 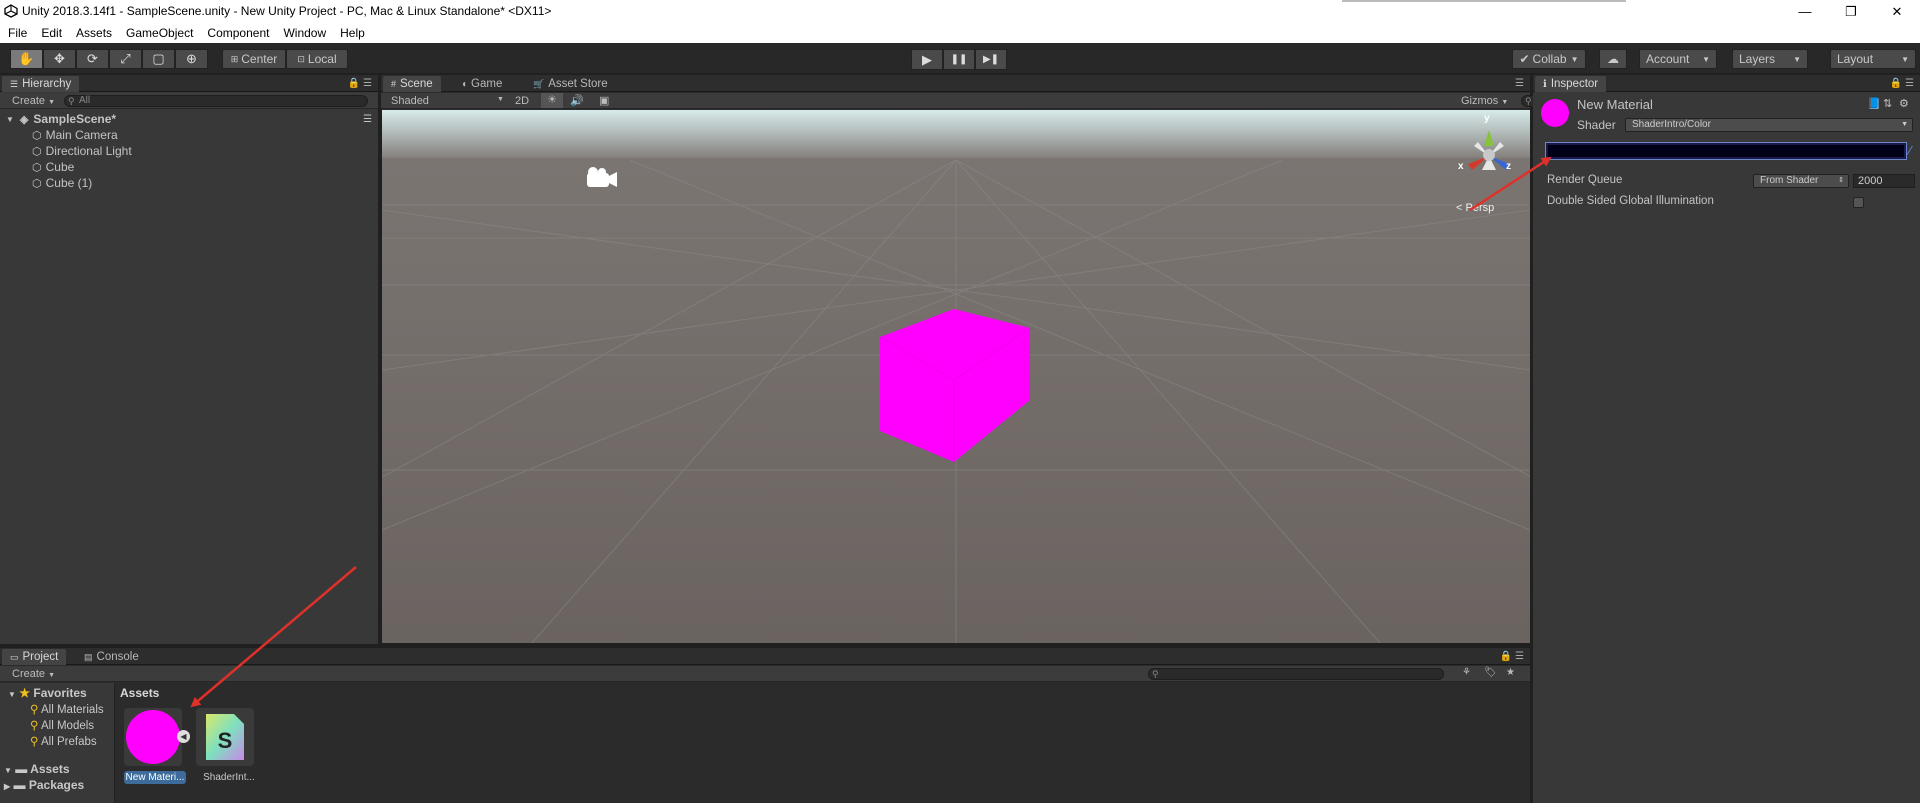 I want to click on asset-item: S, so click(x=225, y=737).